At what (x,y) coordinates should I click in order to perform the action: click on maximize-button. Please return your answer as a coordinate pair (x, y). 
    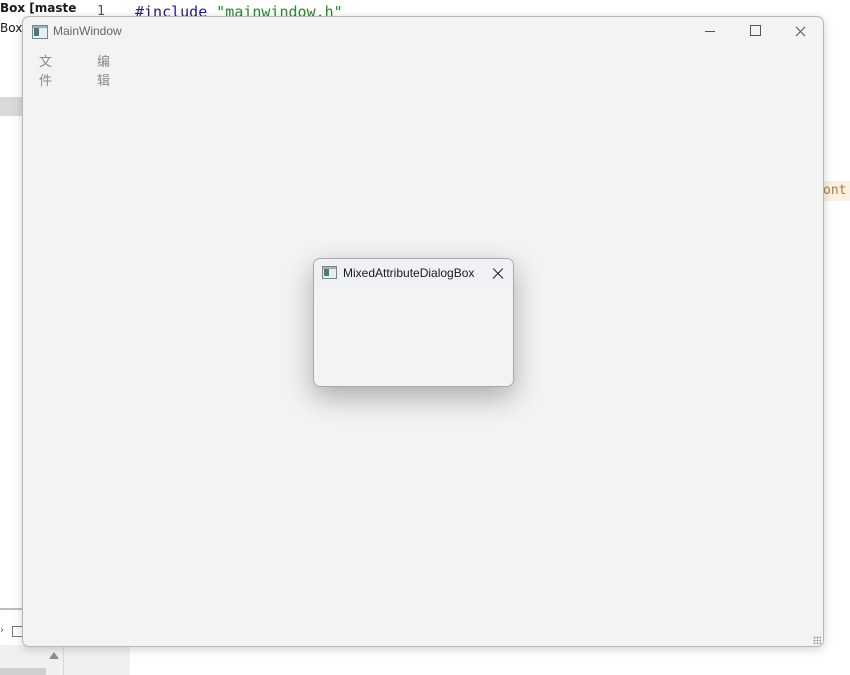
    Looking at the image, I should click on (755, 32).